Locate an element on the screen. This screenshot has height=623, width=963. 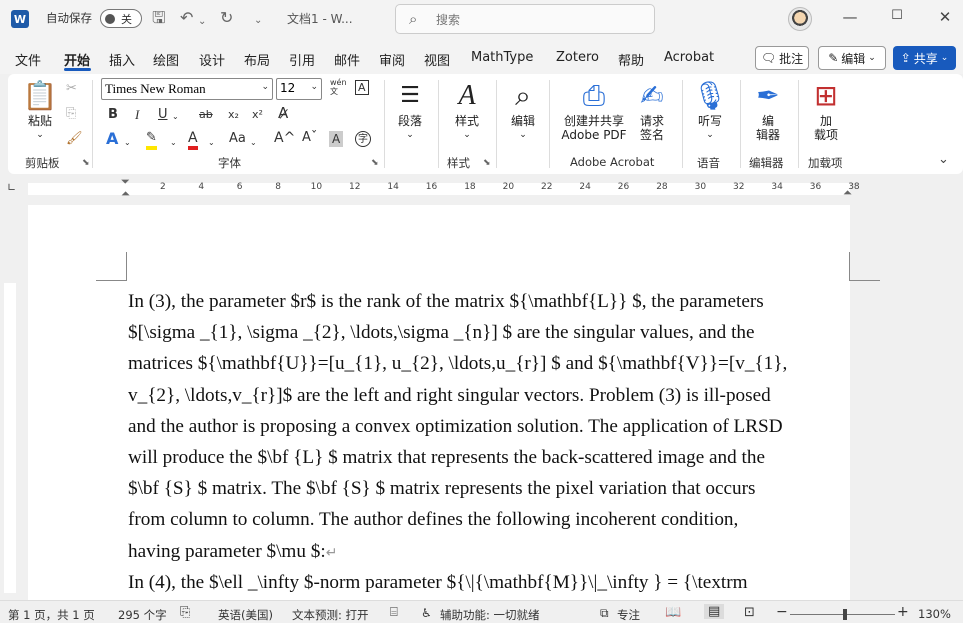
cut-icon: ✂ is located at coordinates (71, 89).